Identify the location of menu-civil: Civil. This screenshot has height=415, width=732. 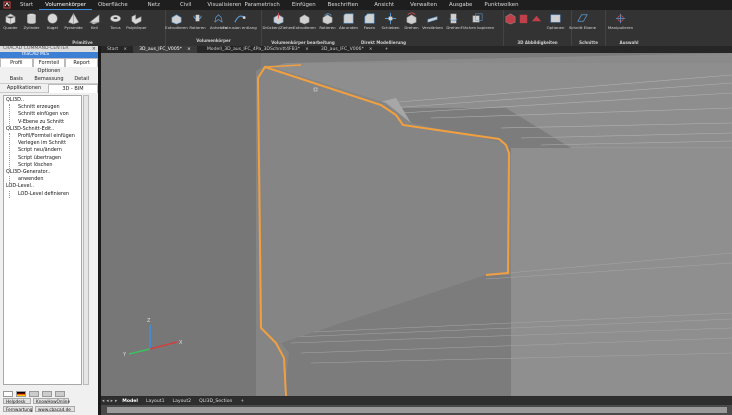
(187, 5).